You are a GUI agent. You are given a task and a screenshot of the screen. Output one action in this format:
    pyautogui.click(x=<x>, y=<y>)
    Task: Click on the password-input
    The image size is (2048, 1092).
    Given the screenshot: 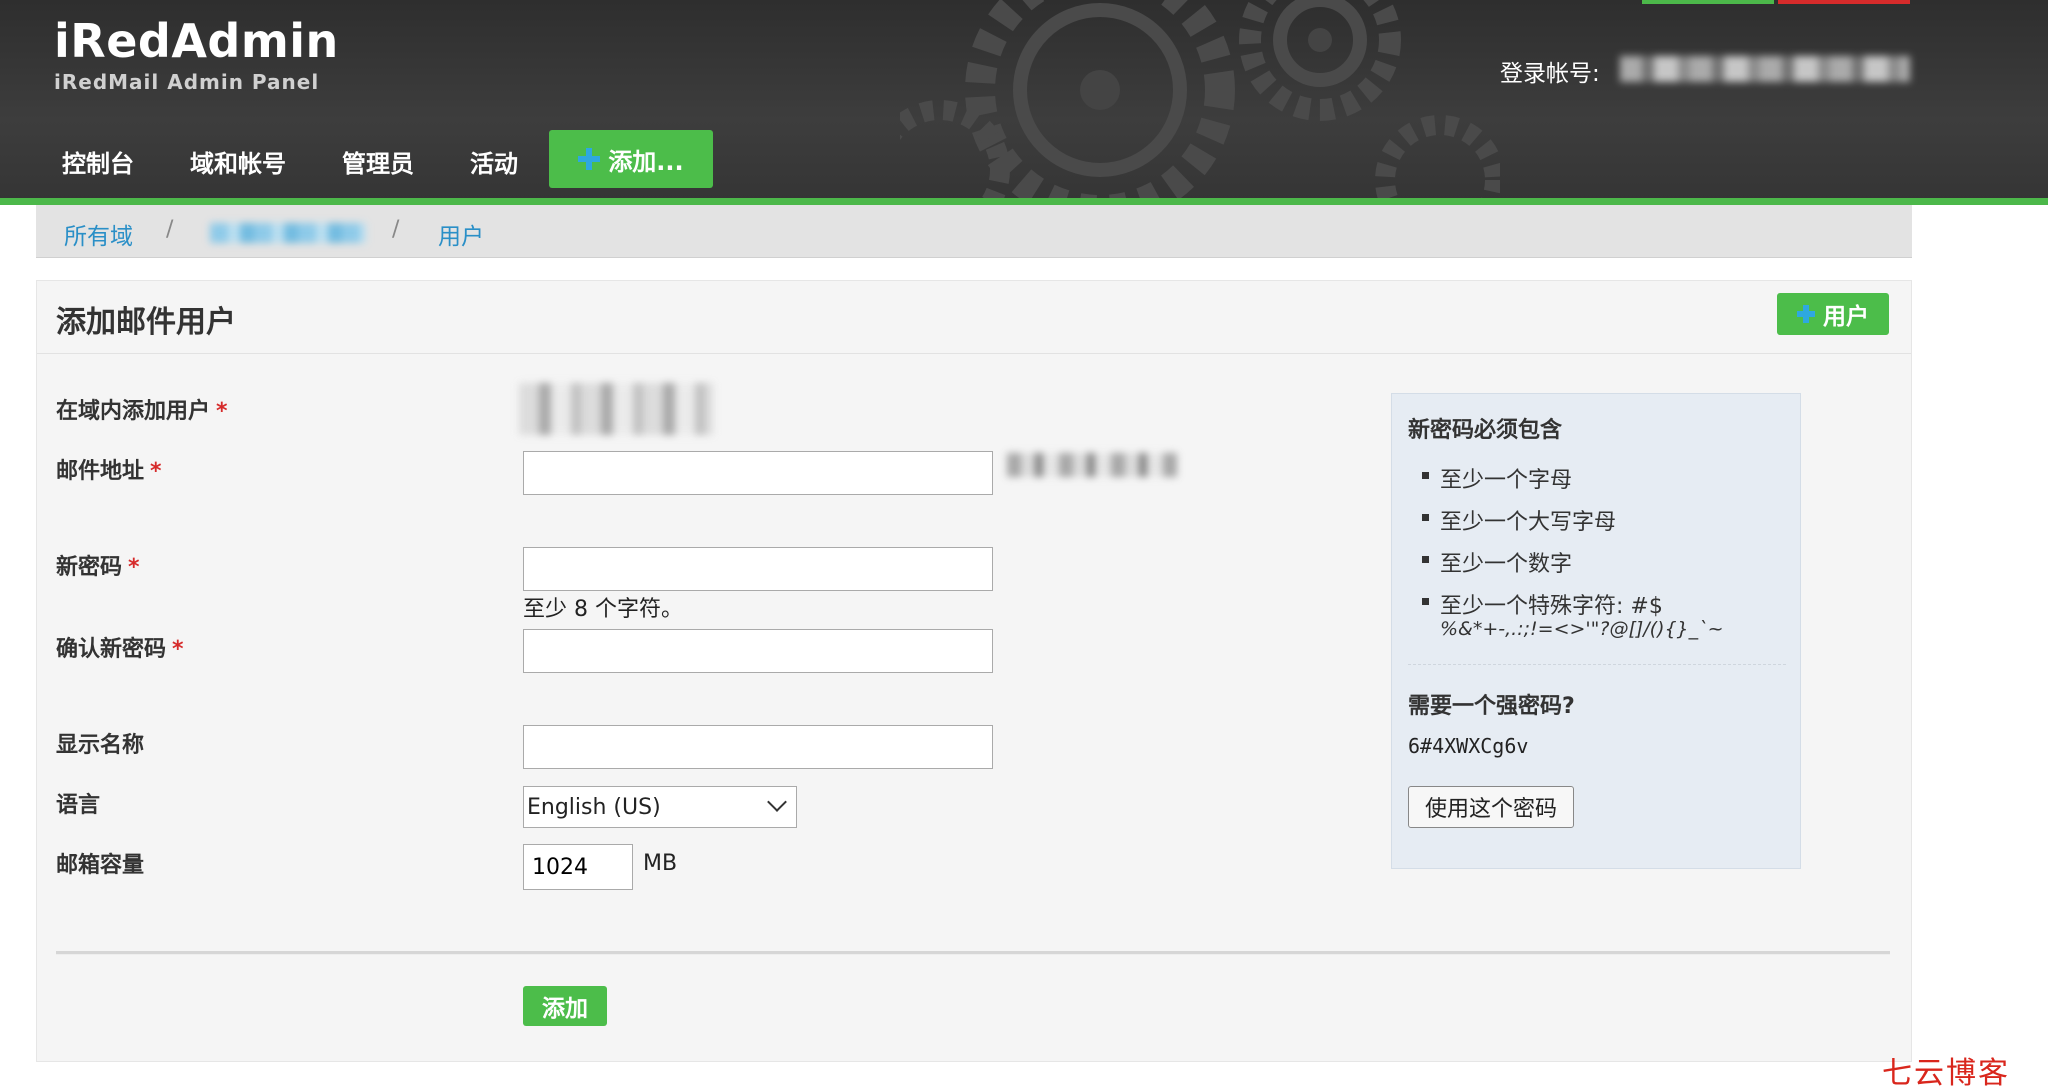 What is the action you would take?
    pyautogui.click(x=758, y=569)
    